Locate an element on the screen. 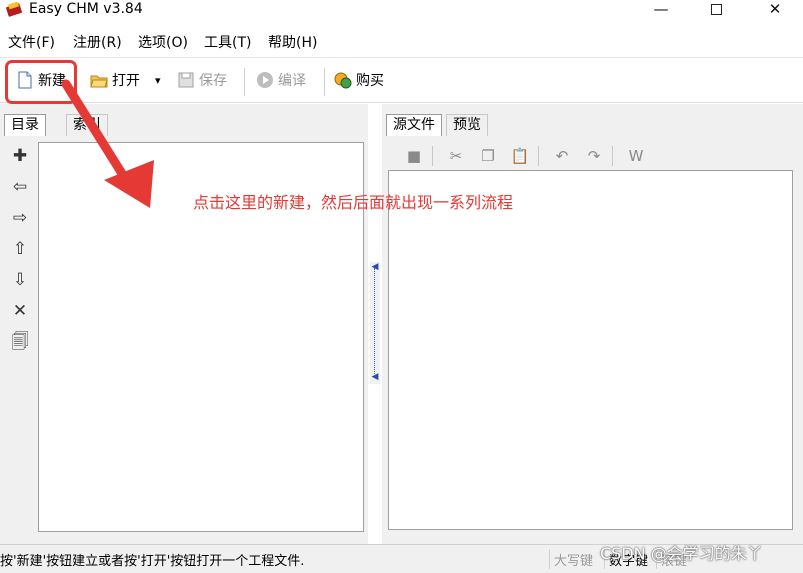  menu-file: 文件(F) is located at coordinates (31, 42).